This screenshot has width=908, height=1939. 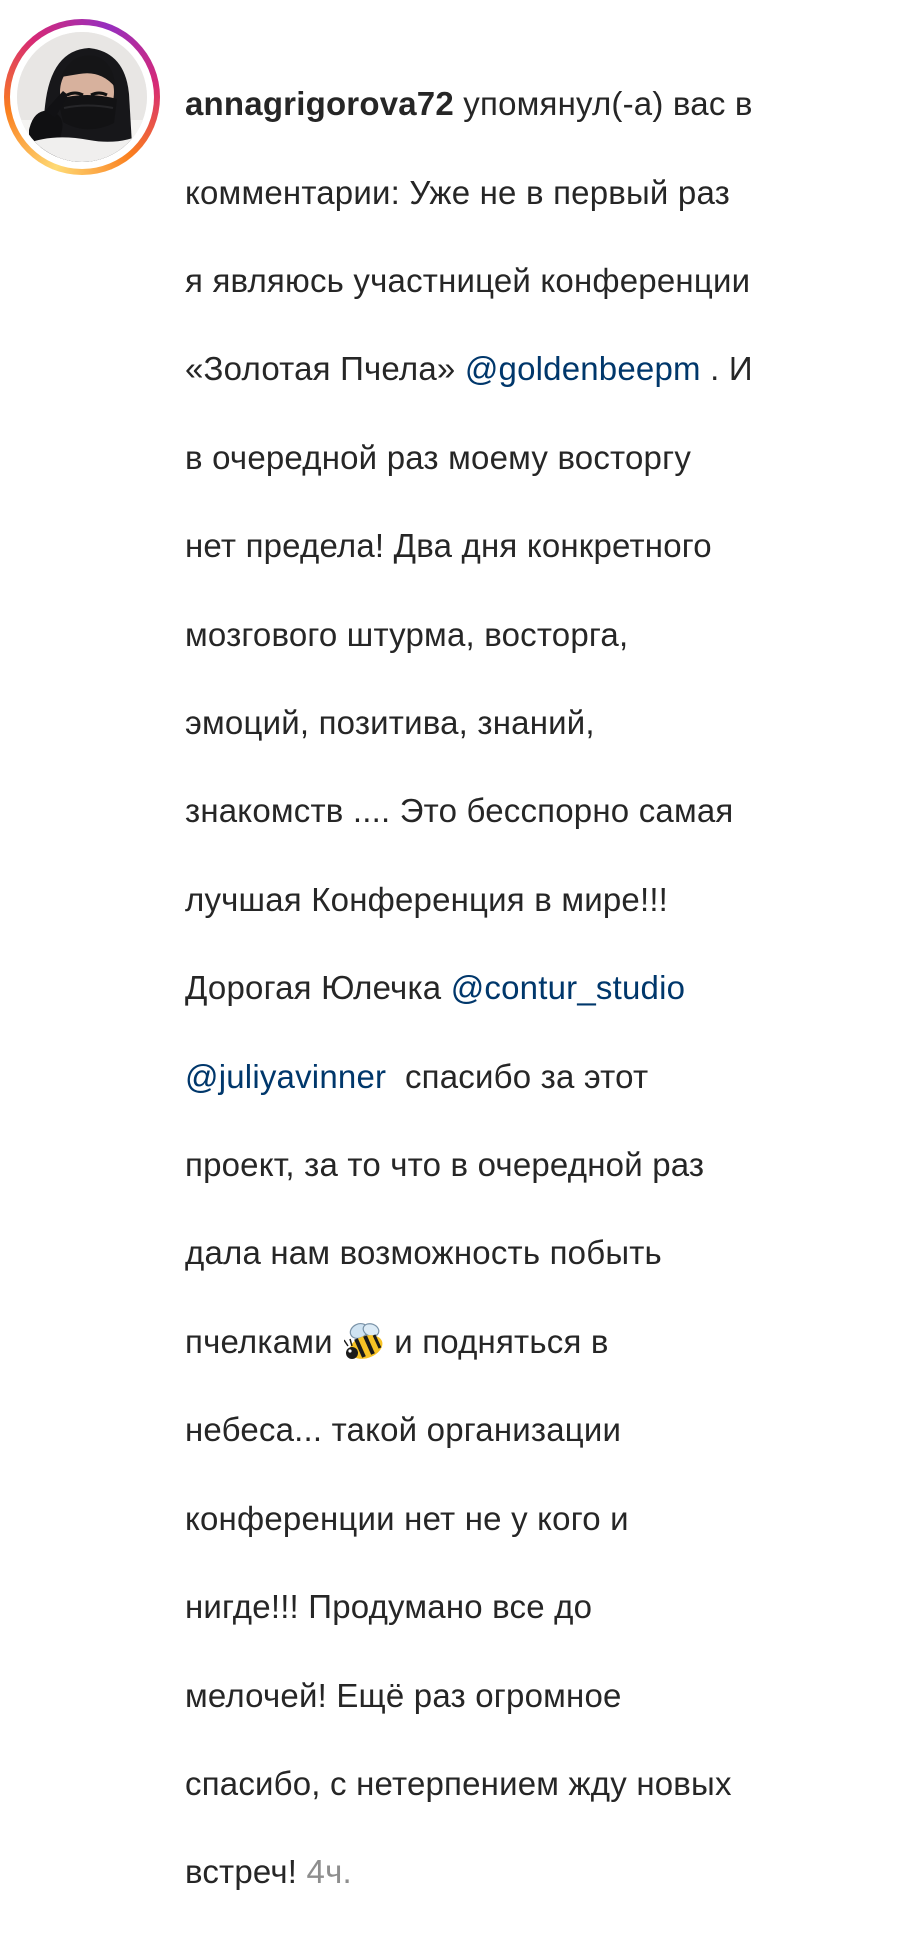 I want to click on comment-line: проект, за то что в очередной раз, so click(x=445, y=1165).